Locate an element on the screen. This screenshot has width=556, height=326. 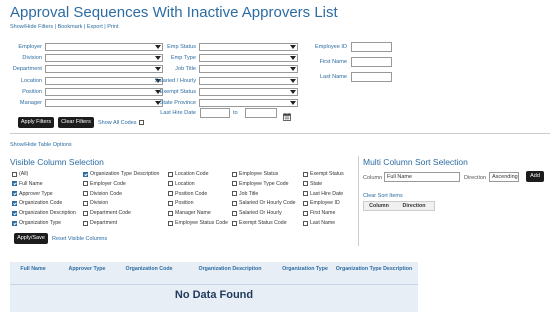
filter-select-salaried-hourly is located at coordinates (248, 80).